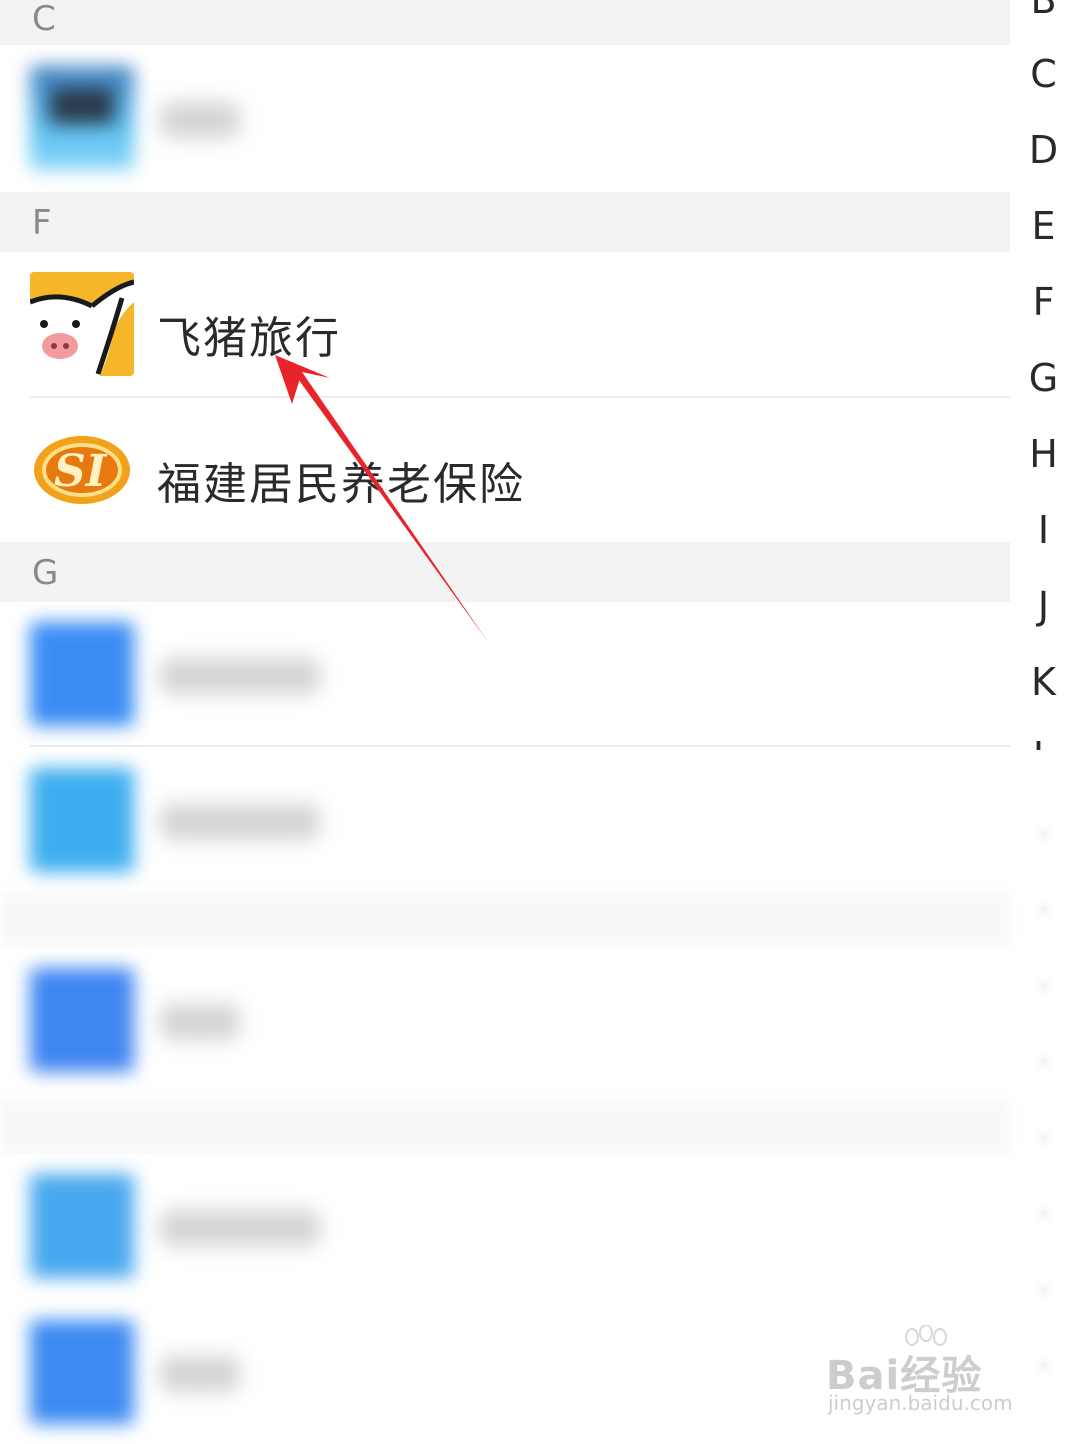 Image resolution: width=1077 pixels, height=1444 pixels. Describe the element at coordinates (1043, 74) in the screenshot. I see `index-letter-c: C` at that location.